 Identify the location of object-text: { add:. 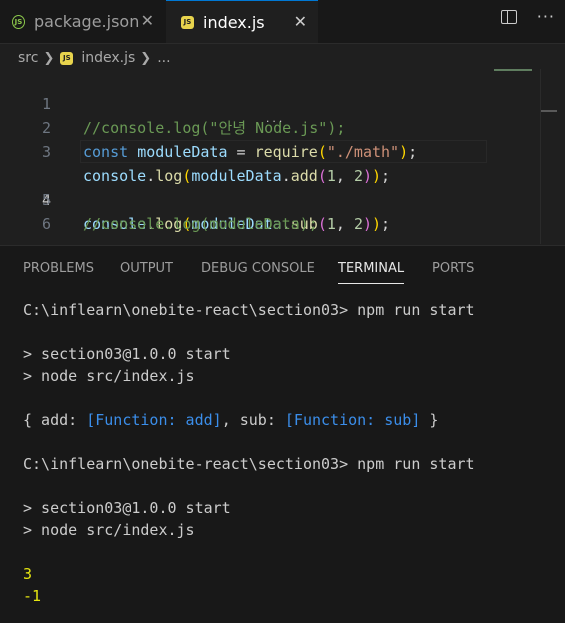
(55, 420).